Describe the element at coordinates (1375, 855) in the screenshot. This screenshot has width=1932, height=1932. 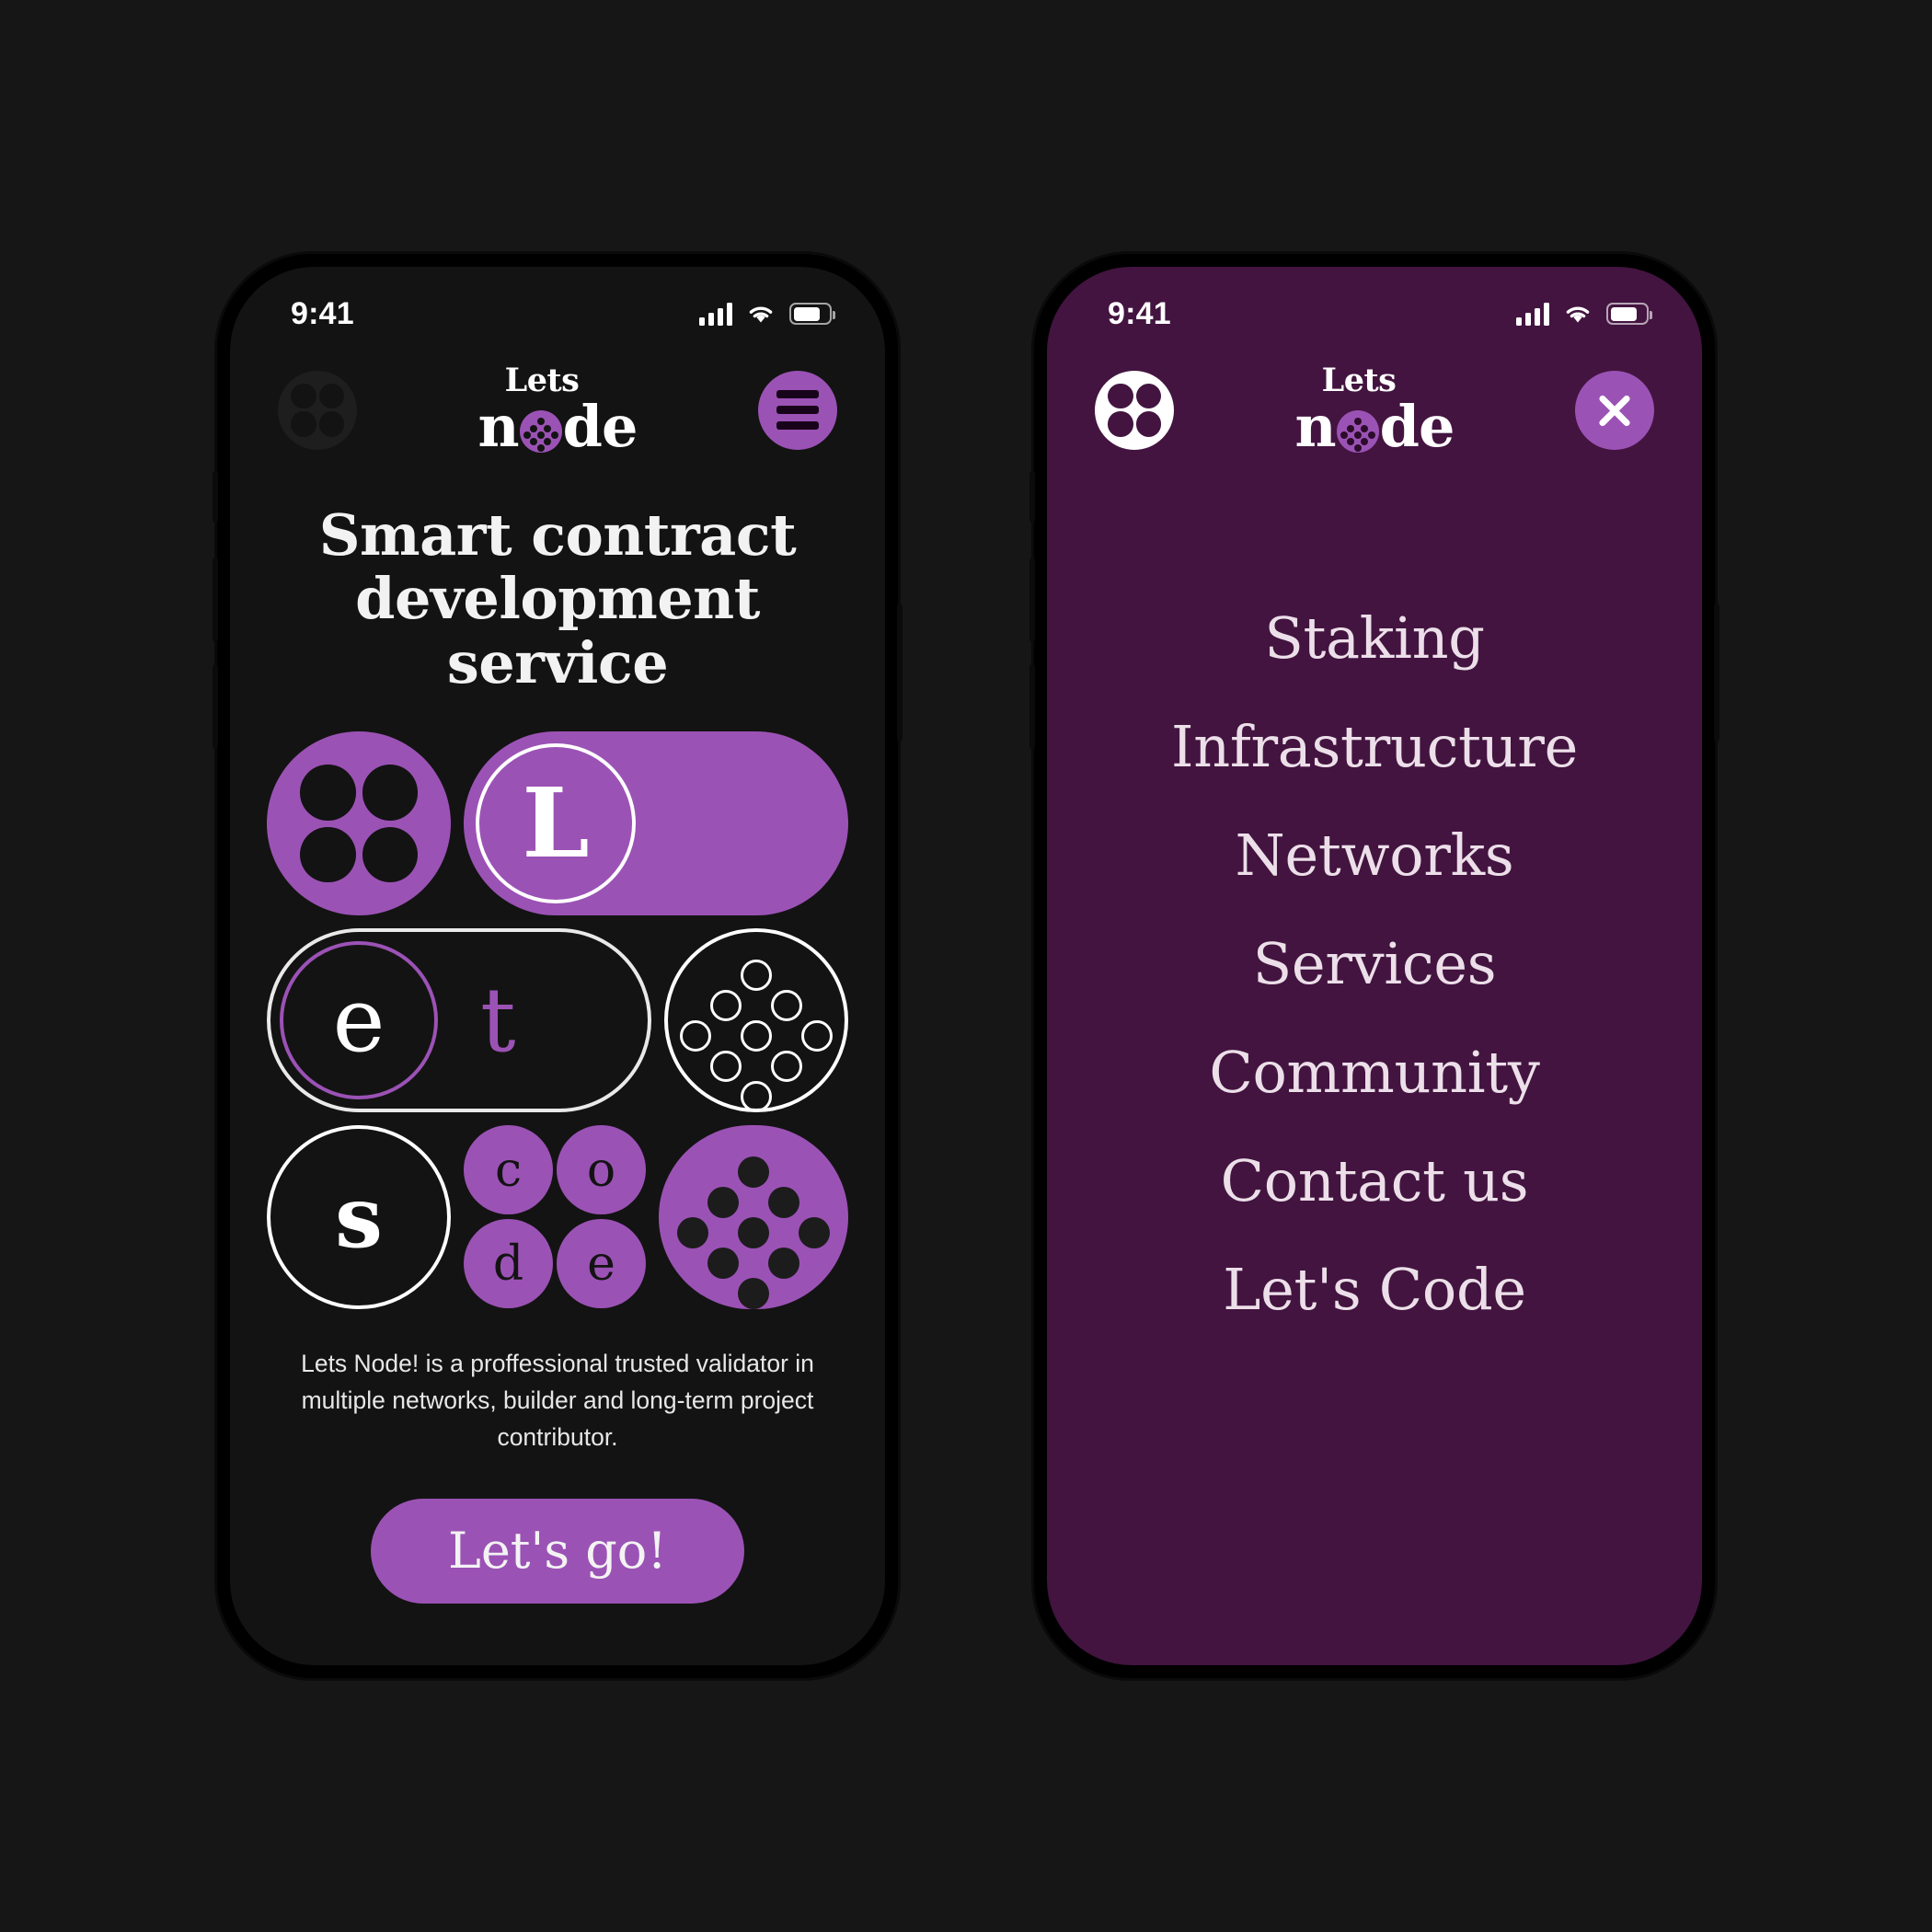
I see `nav-item-networks: Networks` at that location.